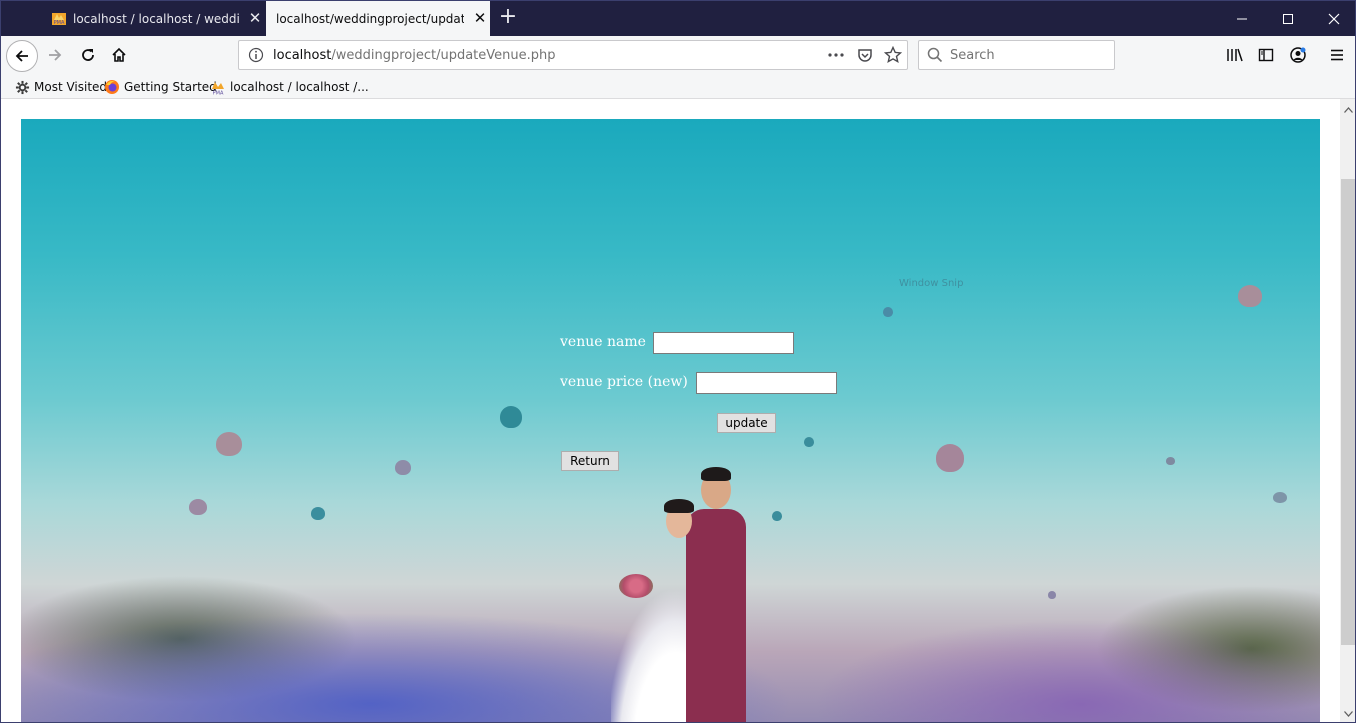 The width and height of the screenshot is (1356, 723). Describe the element at coordinates (1347, 713) in the screenshot. I see `scroll-down-icon` at that location.